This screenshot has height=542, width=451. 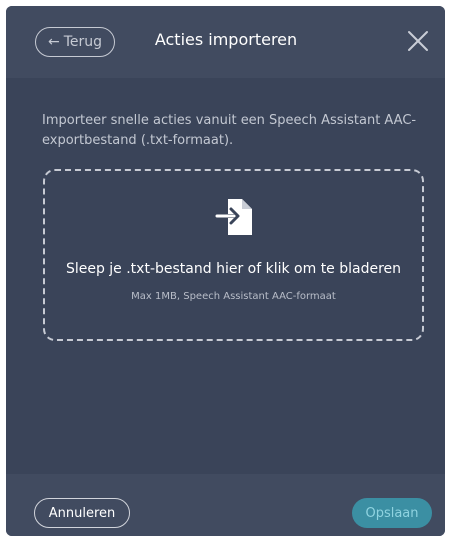 What do you see at coordinates (82, 513) in the screenshot?
I see `cancel-button: Annuleren` at bounding box center [82, 513].